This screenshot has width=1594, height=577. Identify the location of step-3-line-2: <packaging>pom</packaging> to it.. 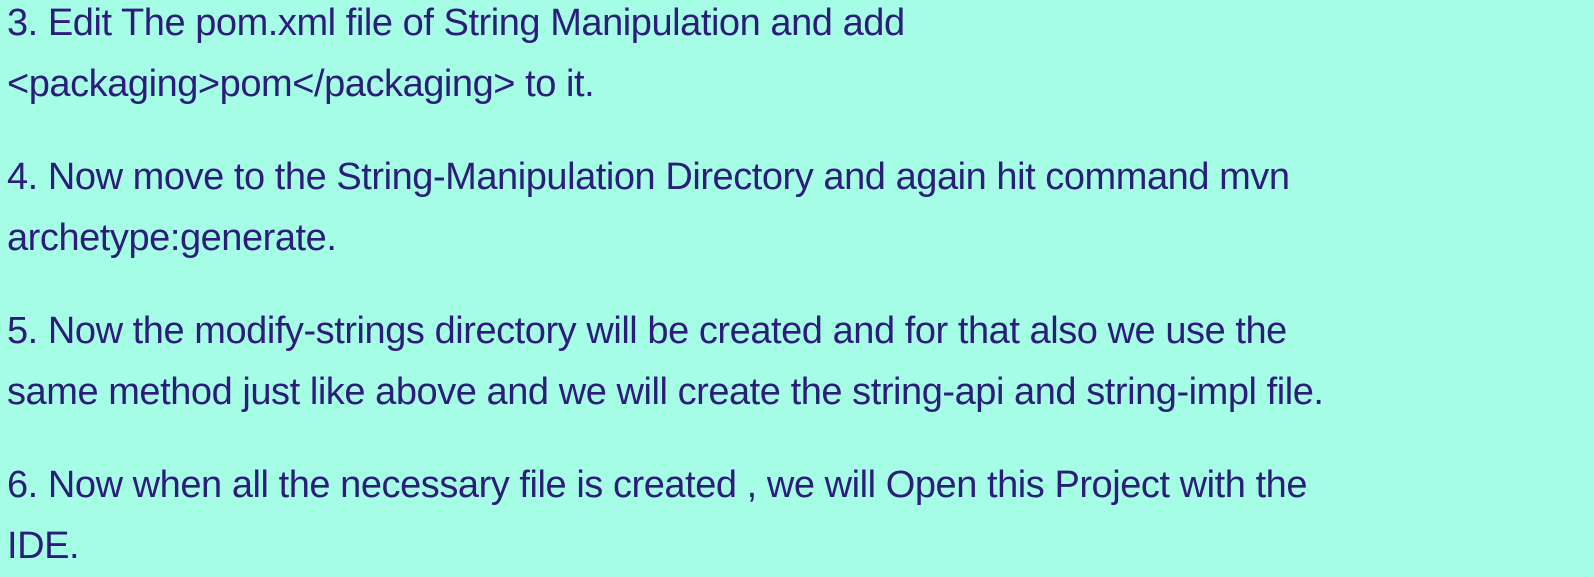
(301, 84).